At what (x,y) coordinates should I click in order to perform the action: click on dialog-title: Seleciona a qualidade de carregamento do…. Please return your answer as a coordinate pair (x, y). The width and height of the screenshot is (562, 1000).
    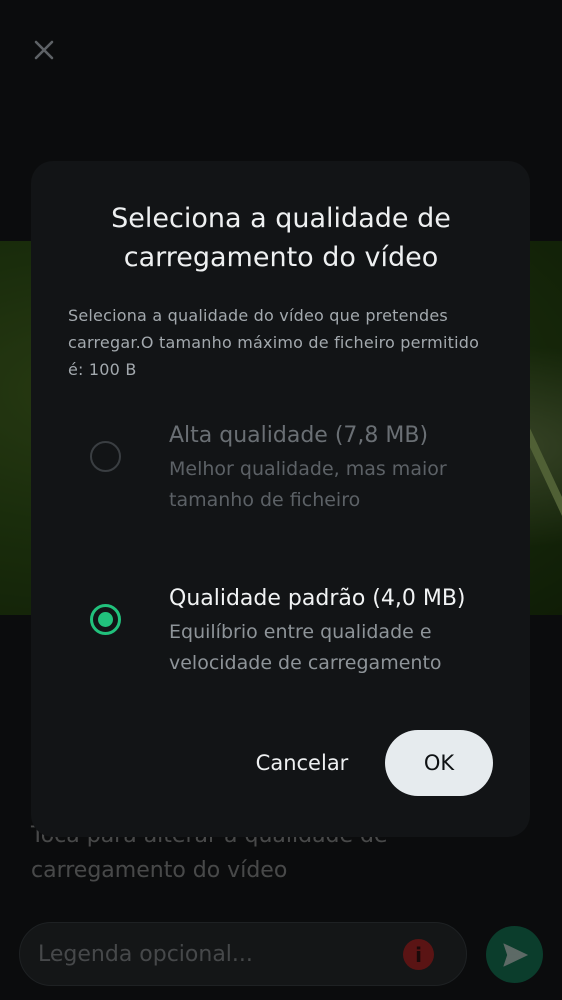
    Looking at the image, I should click on (281, 238).